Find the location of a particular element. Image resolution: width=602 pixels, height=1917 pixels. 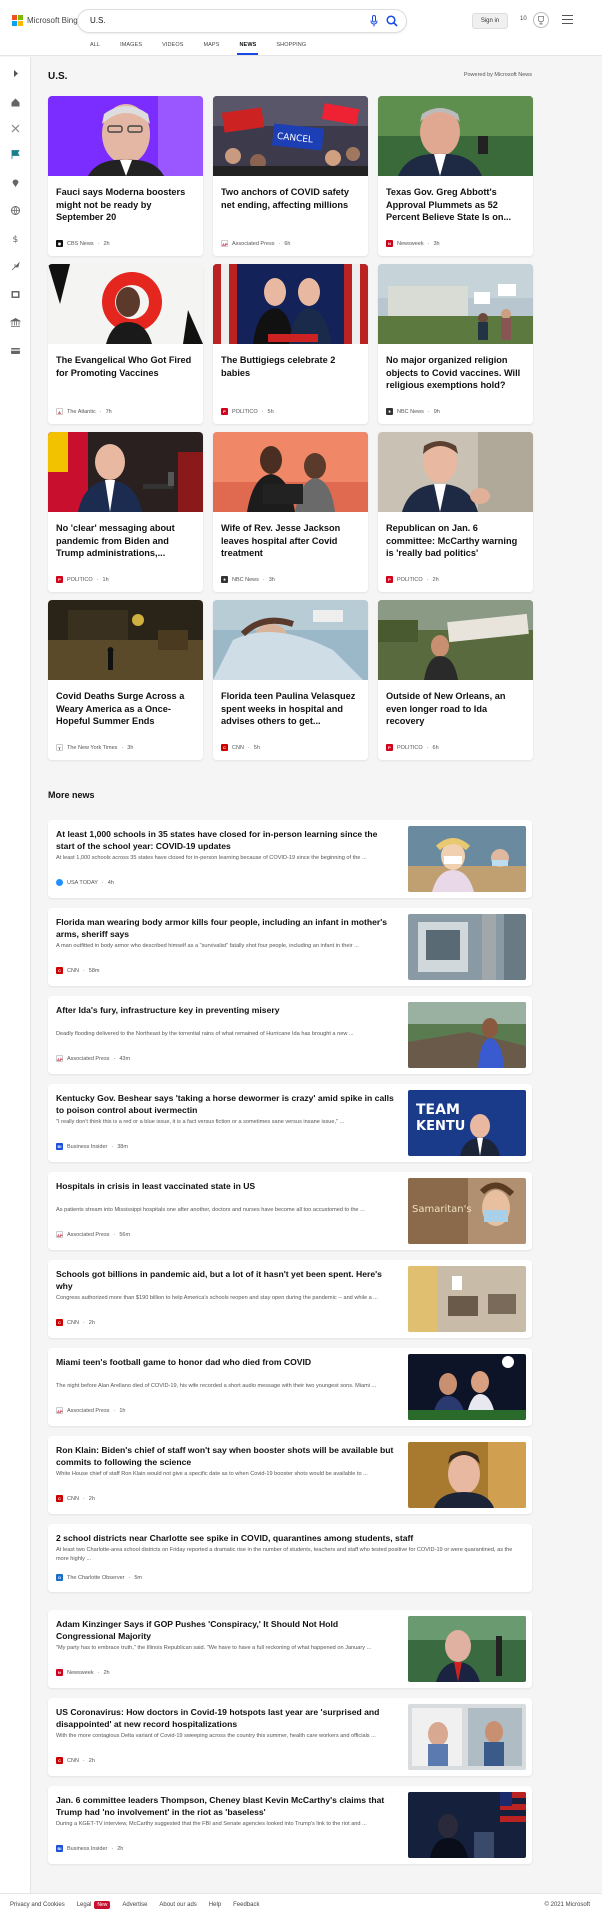

tab-shopping: SHOPPING is located at coordinates (291, 48).